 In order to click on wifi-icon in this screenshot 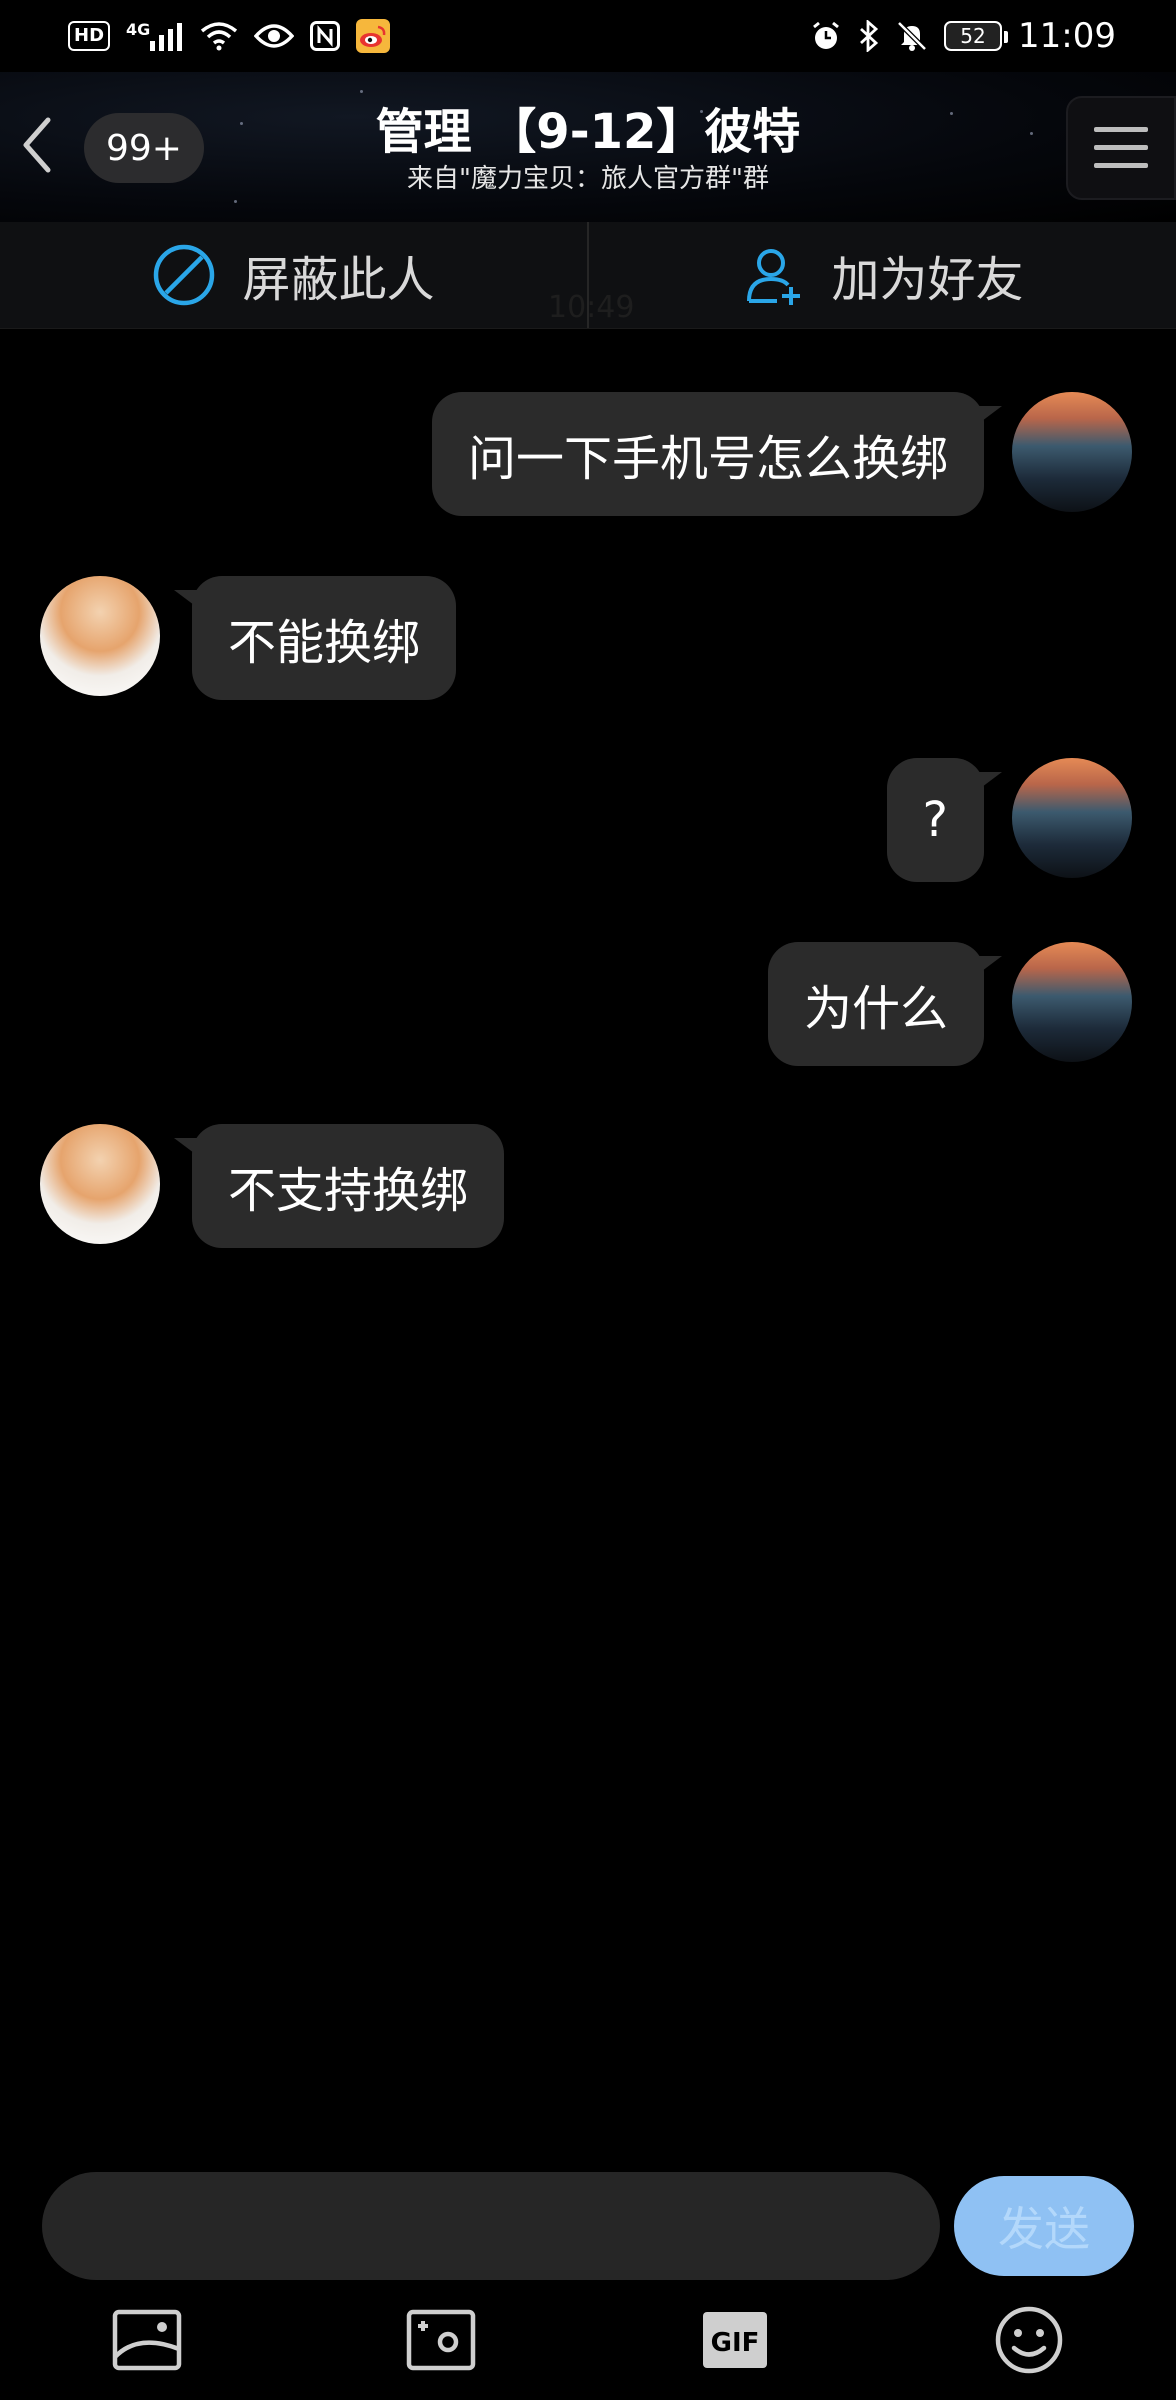, I will do `click(219, 36)`.